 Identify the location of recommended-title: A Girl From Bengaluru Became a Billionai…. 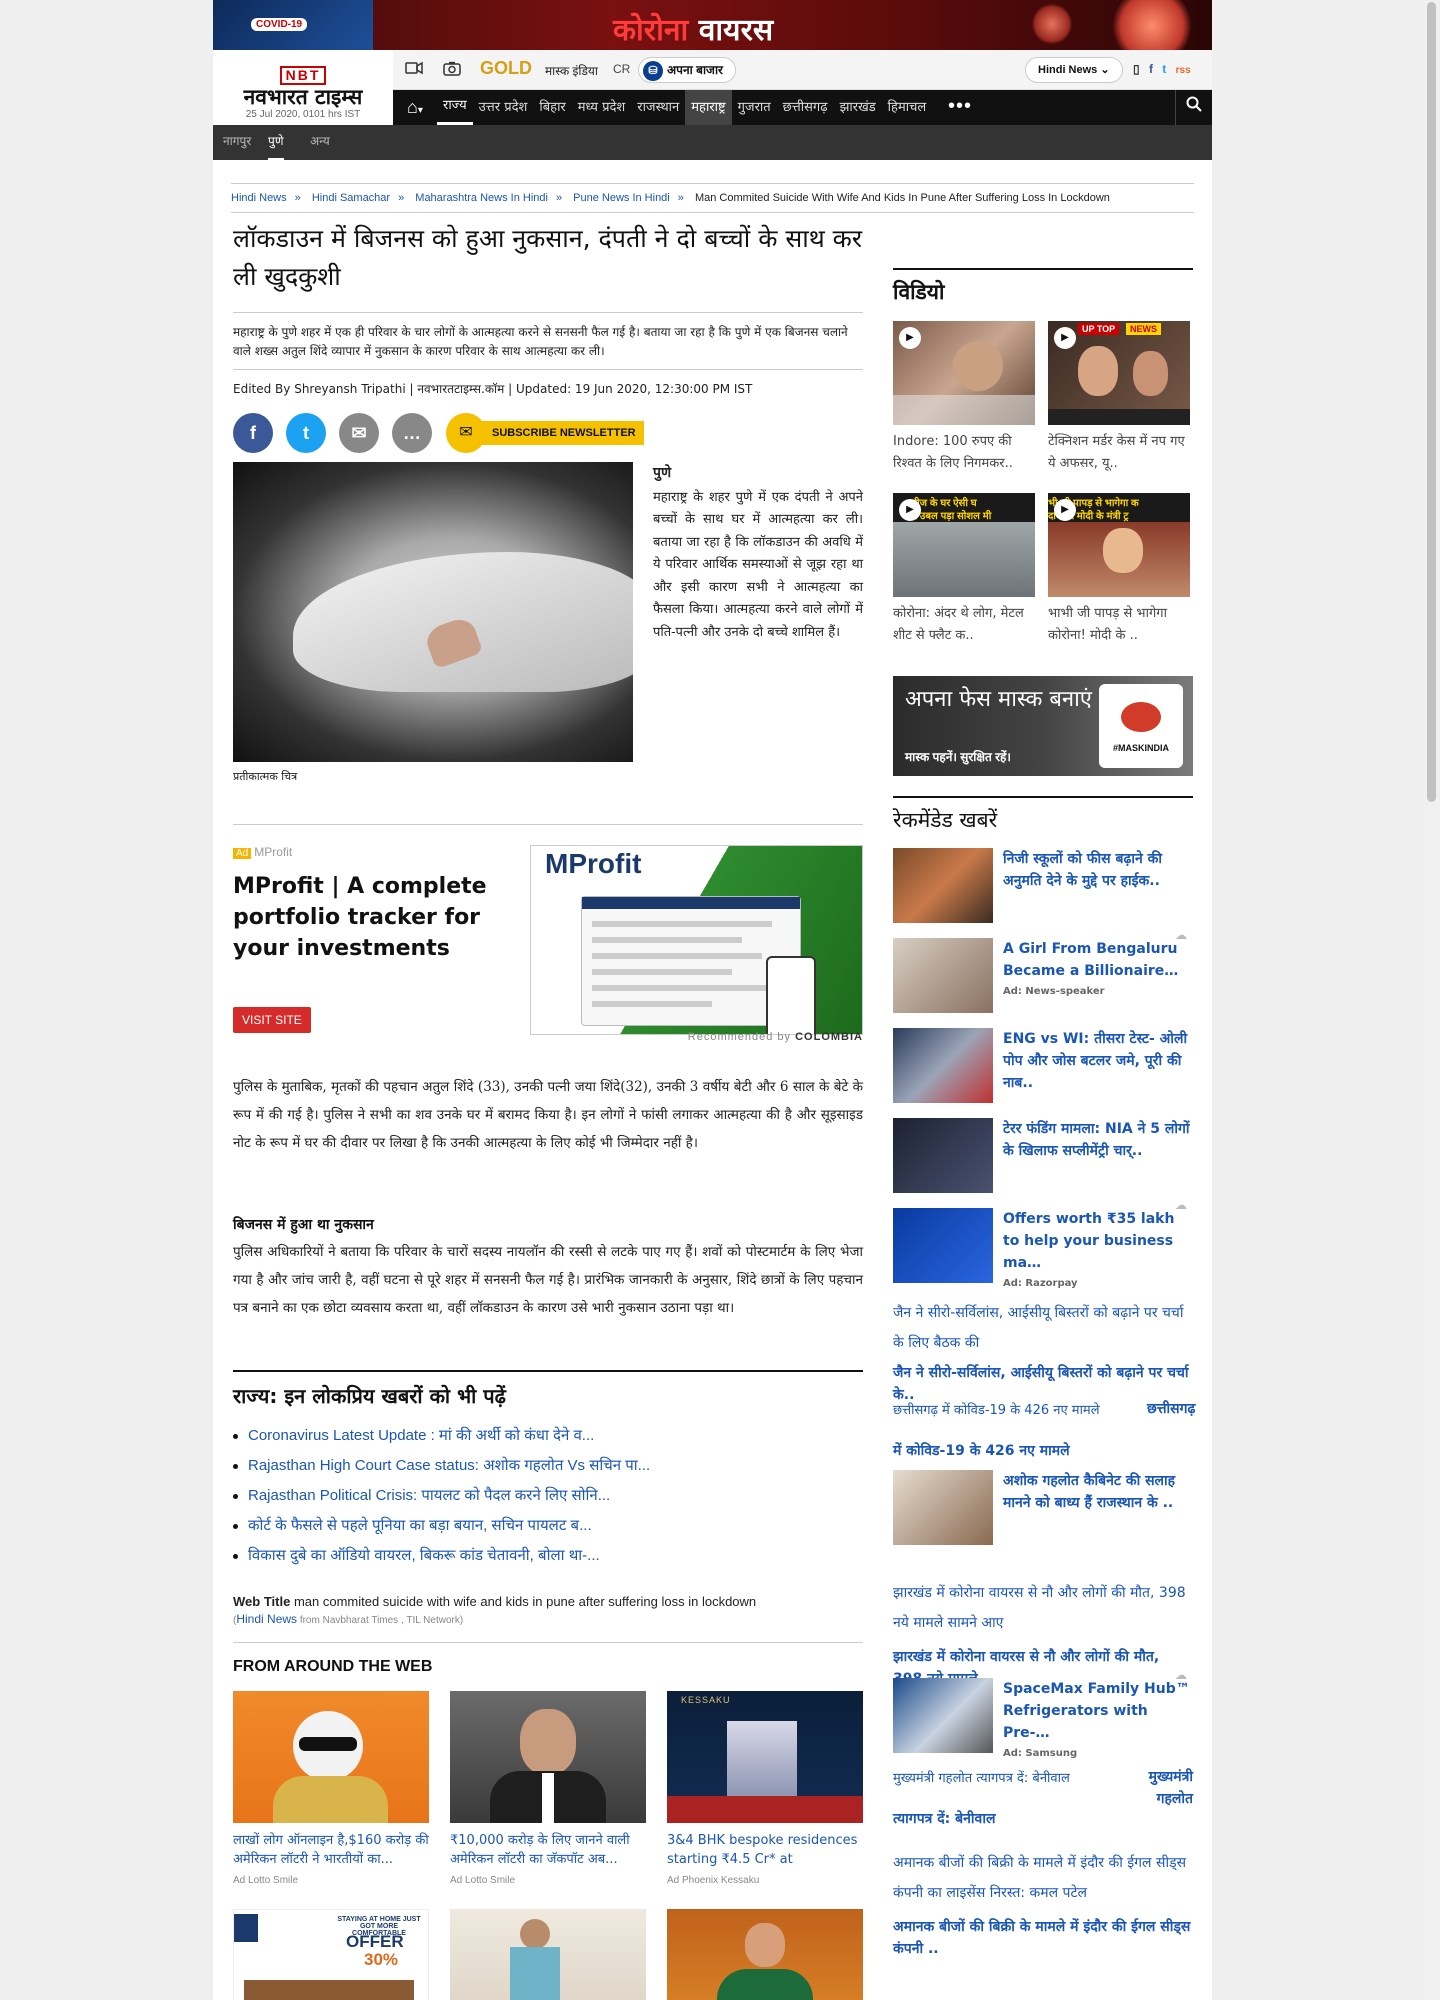
(1091, 969).